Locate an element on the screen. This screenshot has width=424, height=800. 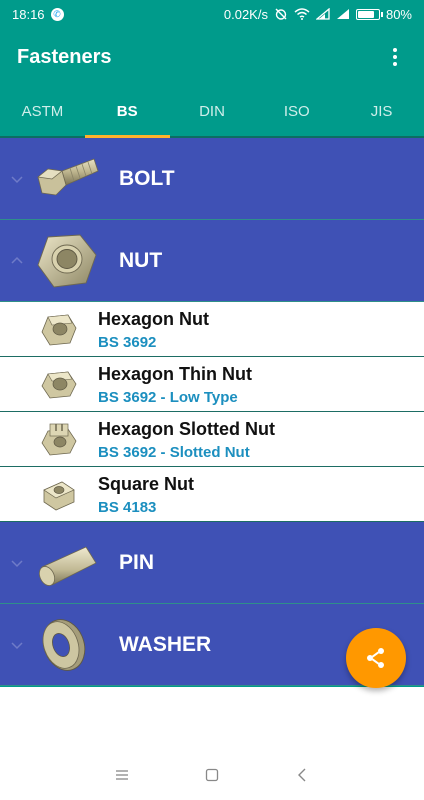
home-icon is located at coordinates (212, 775).